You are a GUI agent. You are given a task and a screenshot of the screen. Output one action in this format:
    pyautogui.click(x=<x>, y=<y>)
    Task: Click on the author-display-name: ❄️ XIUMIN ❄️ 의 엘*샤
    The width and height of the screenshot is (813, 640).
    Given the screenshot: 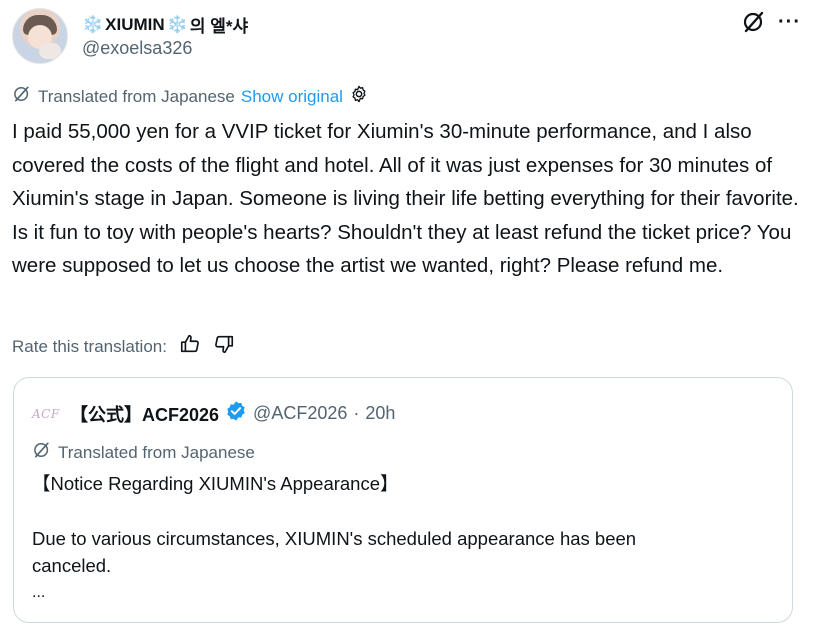 What is the action you would take?
    pyautogui.click(x=165, y=24)
    